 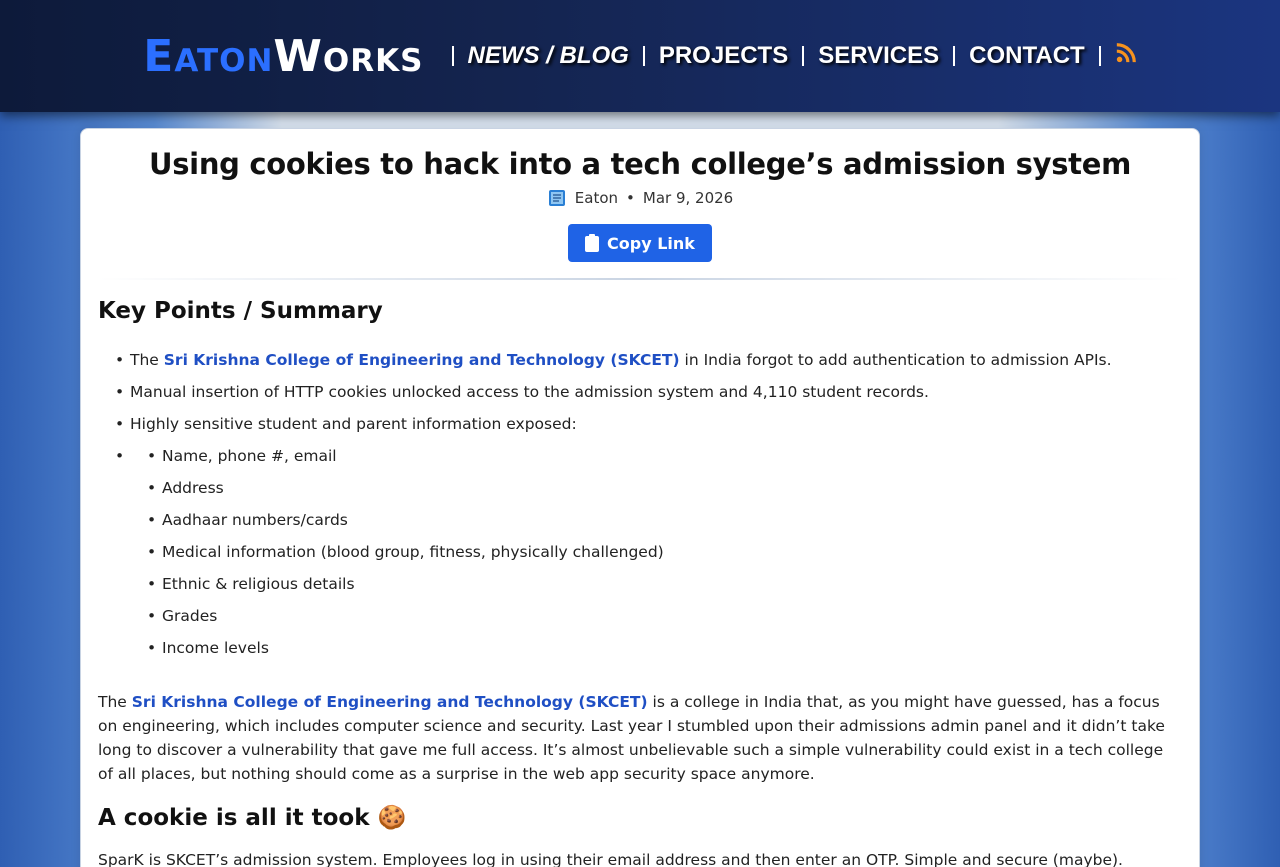 What do you see at coordinates (656, 488) in the screenshot?
I see `list-item: Address` at bounding box center [656, 488].